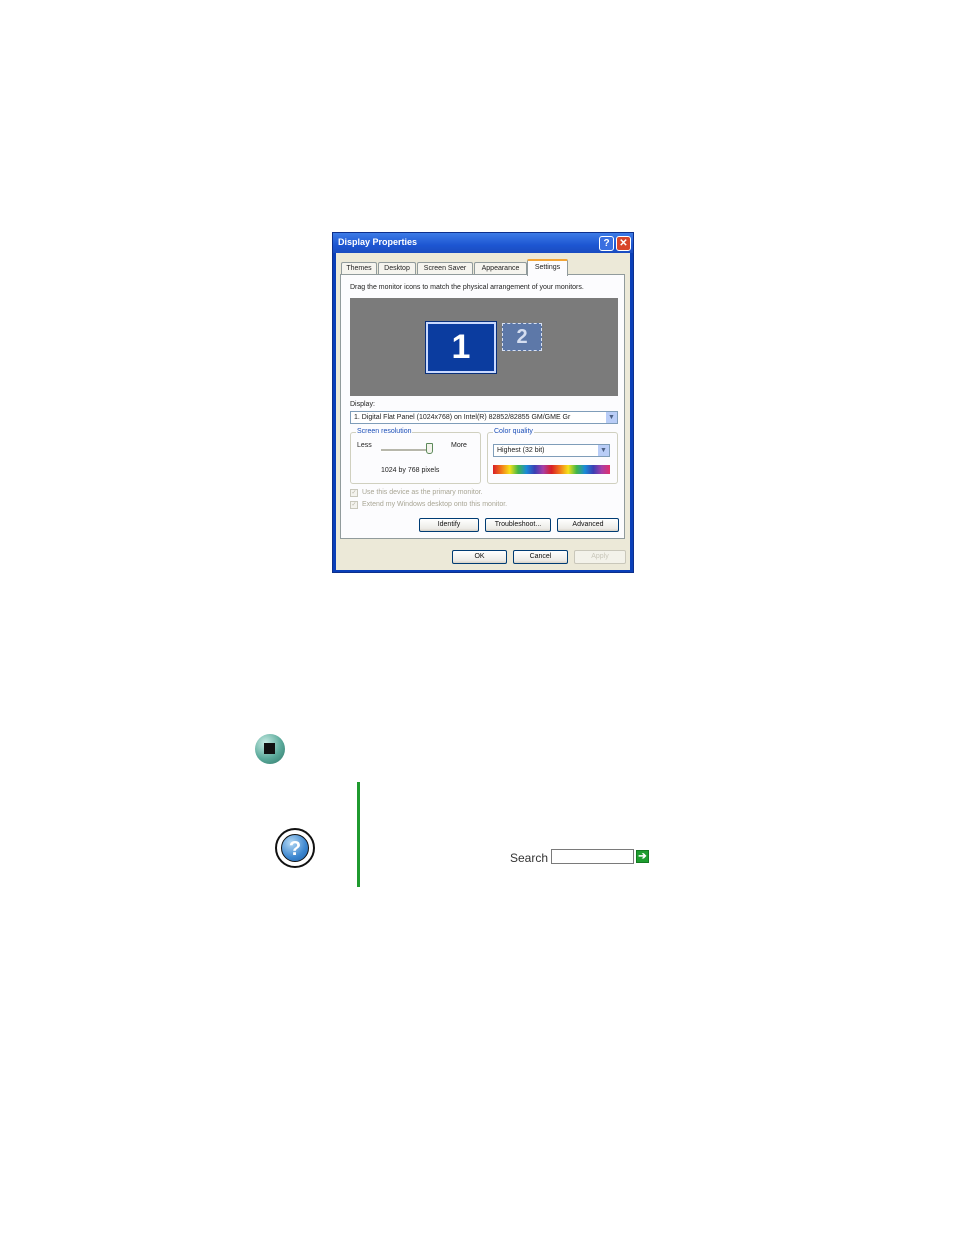  I want to click on color-quality-select: Highest (32 bit) ▼, so click(551, 450).